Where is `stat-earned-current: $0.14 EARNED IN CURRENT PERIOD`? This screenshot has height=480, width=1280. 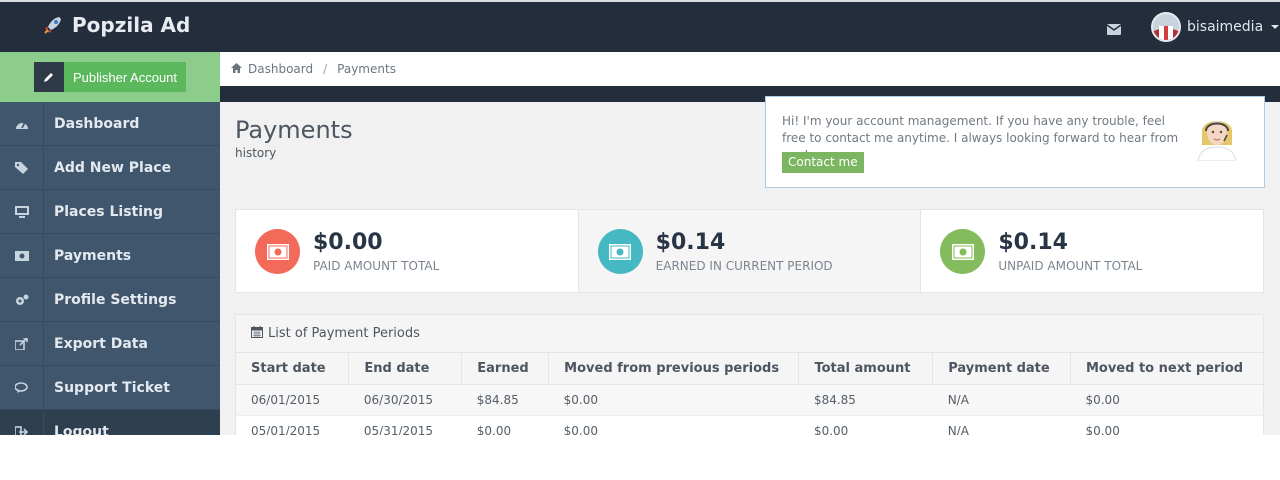 stat-earned-current: $0.14 EARNED IN CURRENT PERIOD is located at coordinates (750, 251).